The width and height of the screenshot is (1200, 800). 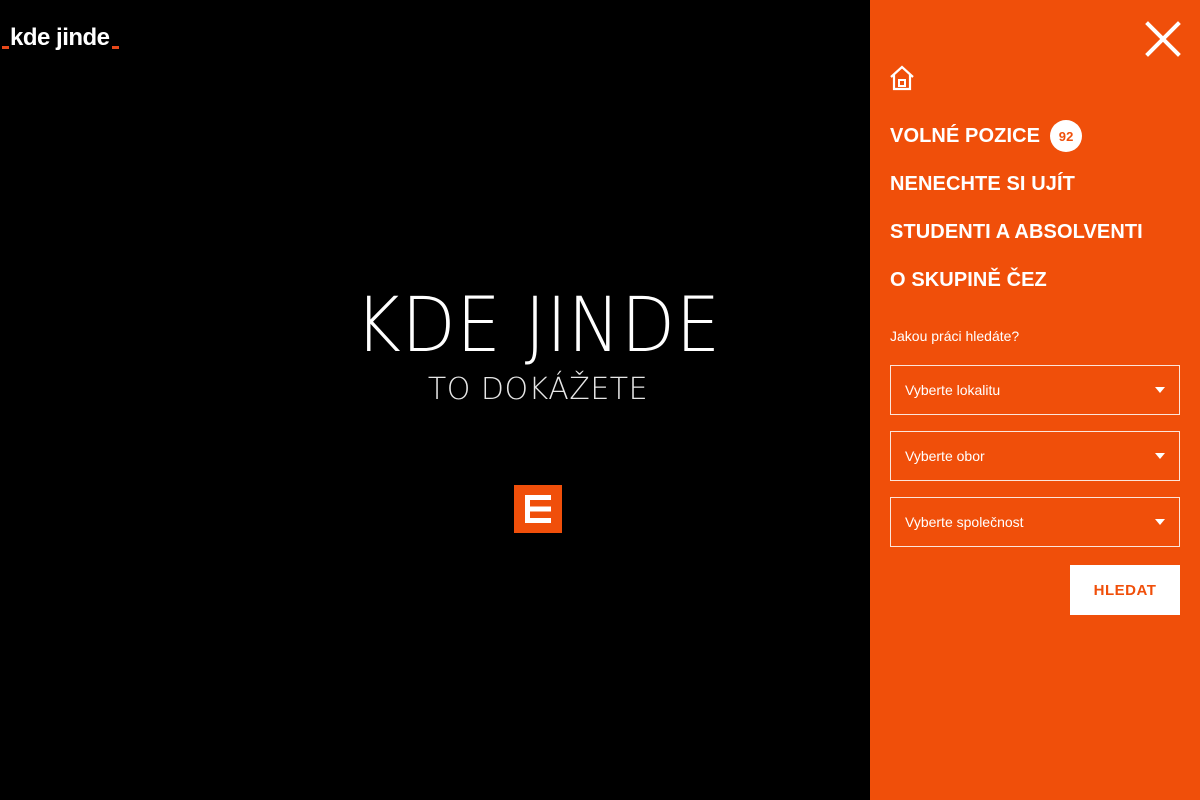 What do you see at coordinates (945, 456) in the screenshot?
I see `field-select-value: Vyberte obor` at bounding box center [945, 456].